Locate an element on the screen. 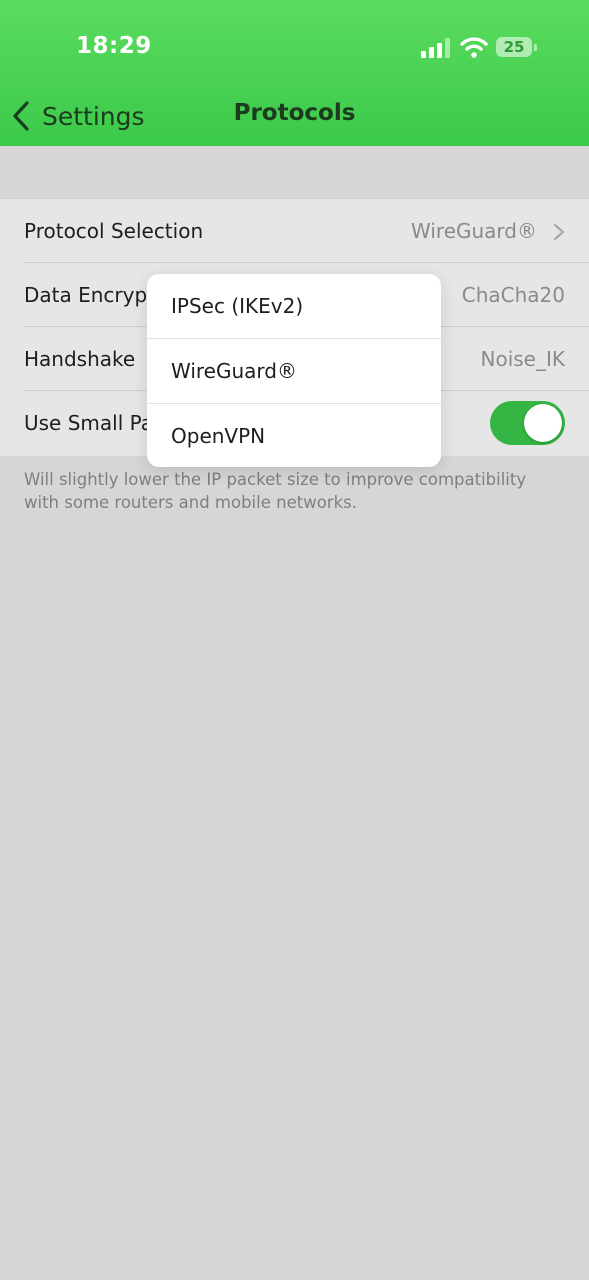 The image size is (589, 1280). navigation-header: 18:29 25 Settings Protocols is located at coordinates (294, 73).